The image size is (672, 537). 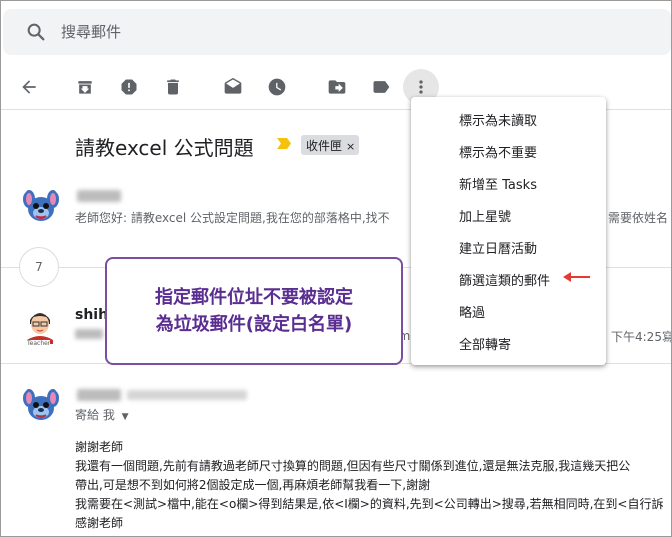 What do you see at coordinates (277, 87) in the screenshot?
I see `snooze-icon` at bounding box center [277, 87].